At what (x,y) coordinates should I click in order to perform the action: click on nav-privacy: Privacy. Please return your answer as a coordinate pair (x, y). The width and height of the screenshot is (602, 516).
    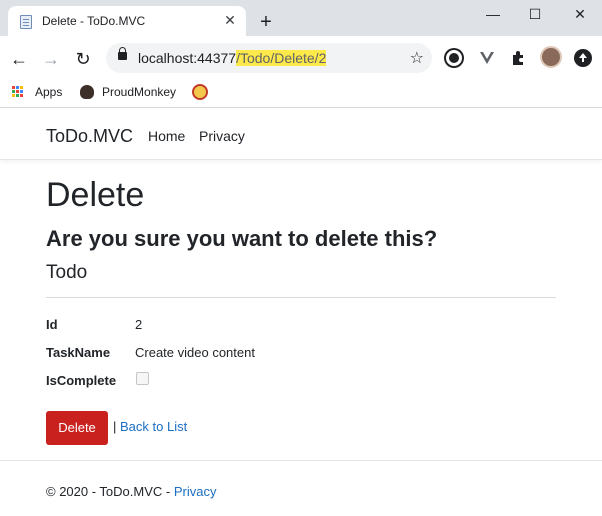
    Looking at the image, I should click on (222, 136).